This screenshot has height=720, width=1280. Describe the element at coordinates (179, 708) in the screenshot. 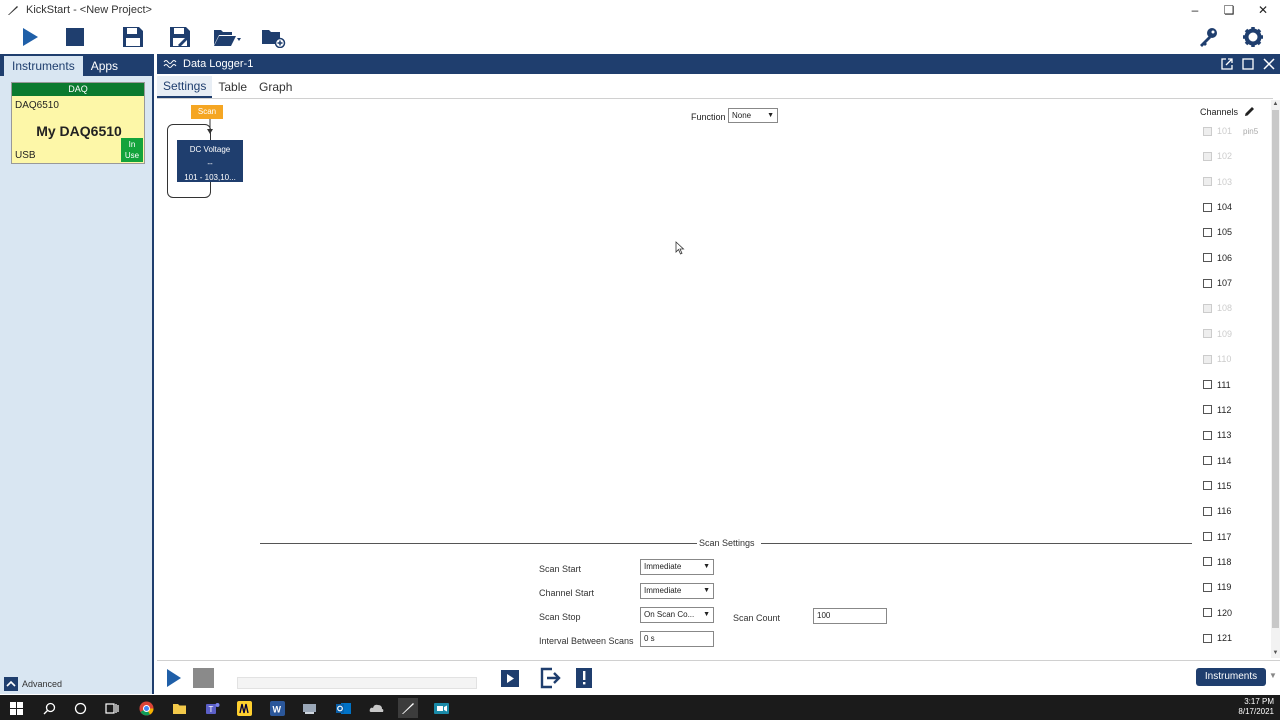

I see `file-explorer-icon` at that location.